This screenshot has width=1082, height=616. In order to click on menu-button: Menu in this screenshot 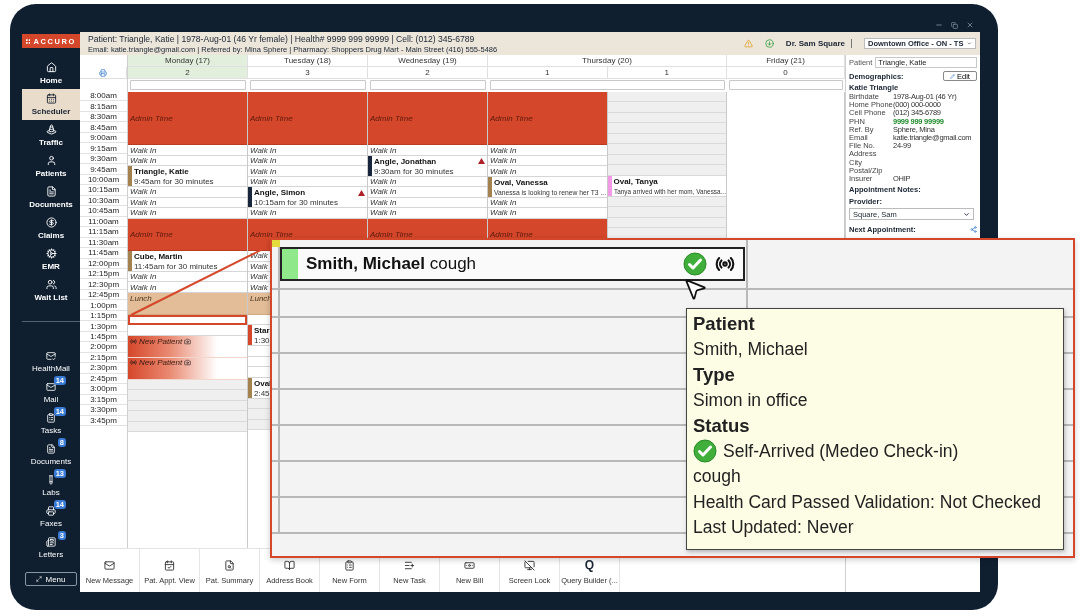, I will do `click(51, 579)`.